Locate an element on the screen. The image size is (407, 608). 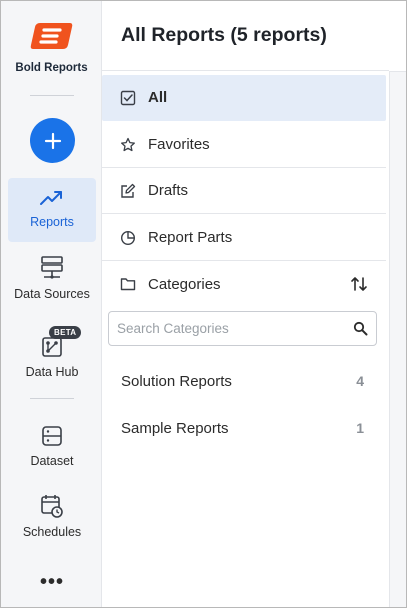
category-name: Sample Reports is located at coordinates (175, 428).